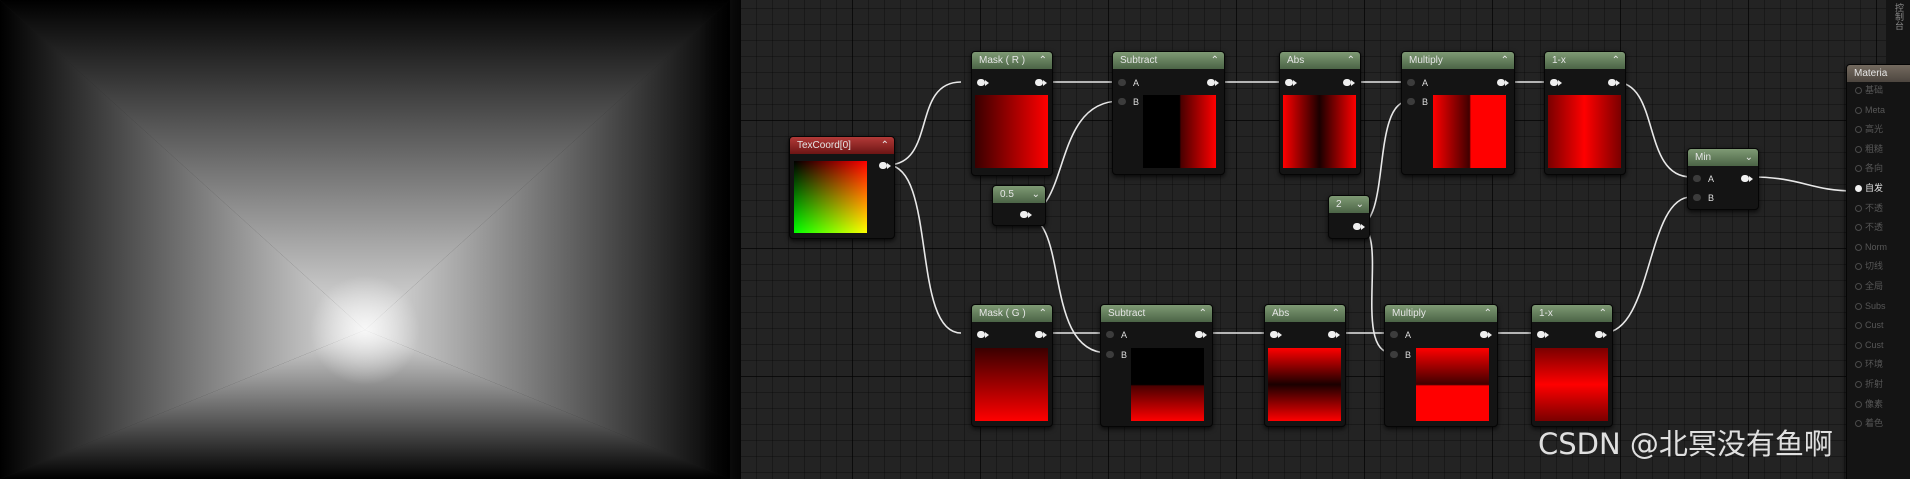  I want to click on multiply-bottom-pin-b, so click(1394, 354).